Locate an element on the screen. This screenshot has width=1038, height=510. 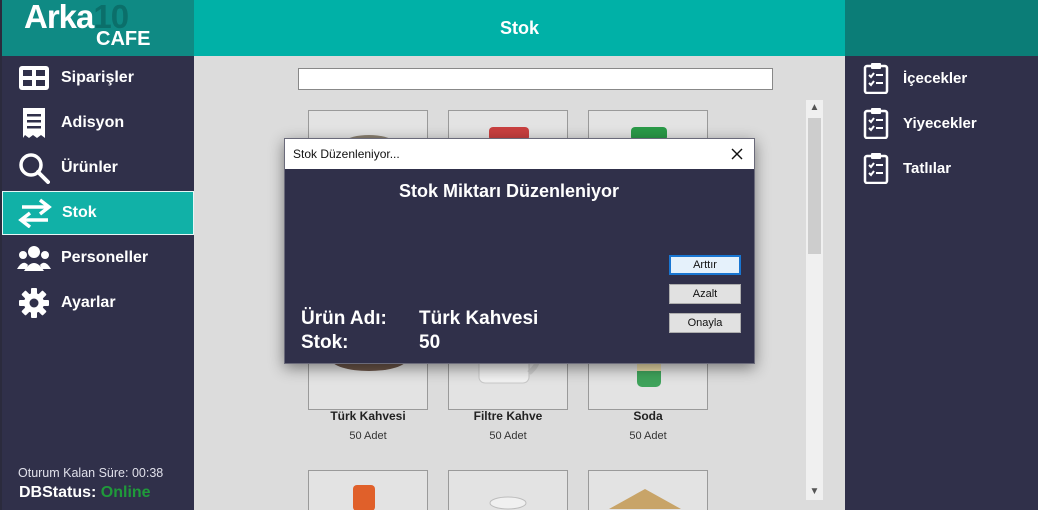
swap-arrows-icon is located at coordinates (35, 213).